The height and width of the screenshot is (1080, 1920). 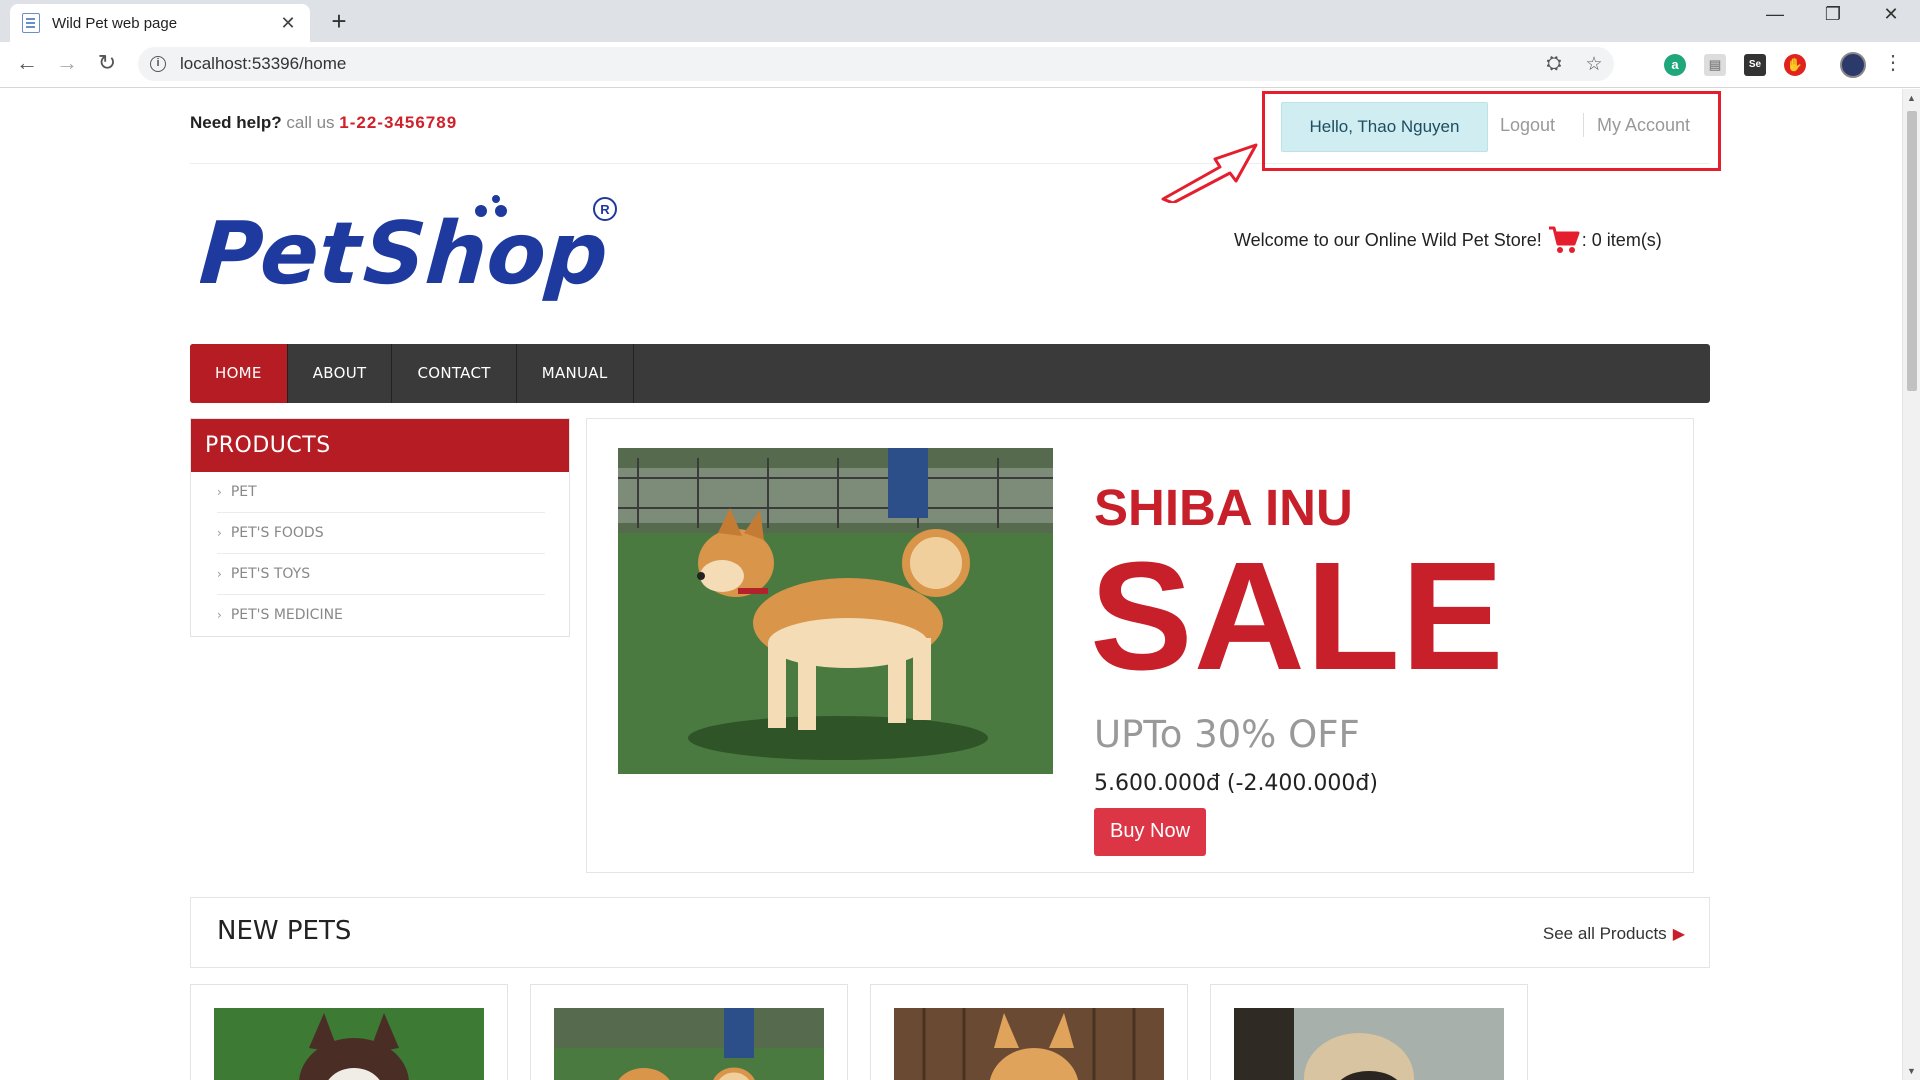 I want to click on sidebar-item-pet: › PET, so click(x=381, y=492).